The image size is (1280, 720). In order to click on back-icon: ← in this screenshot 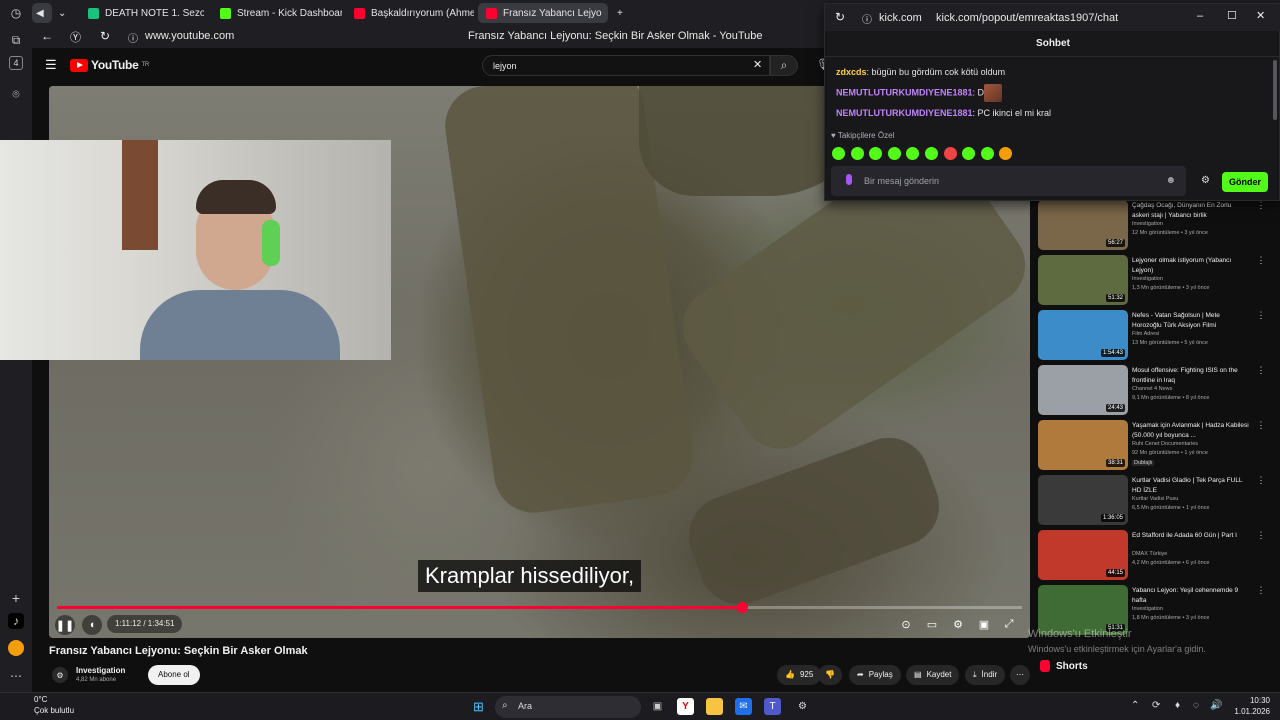, I will do `click(47, 36)`.